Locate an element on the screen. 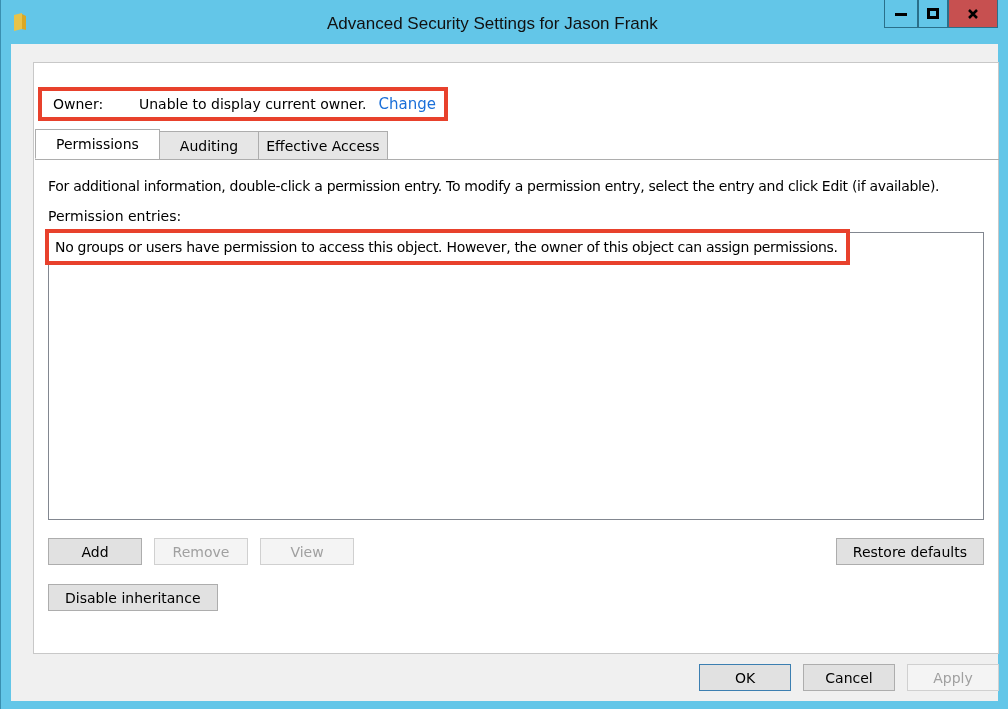  entries-label: Permission entries: is located at coordinates (115, 216).